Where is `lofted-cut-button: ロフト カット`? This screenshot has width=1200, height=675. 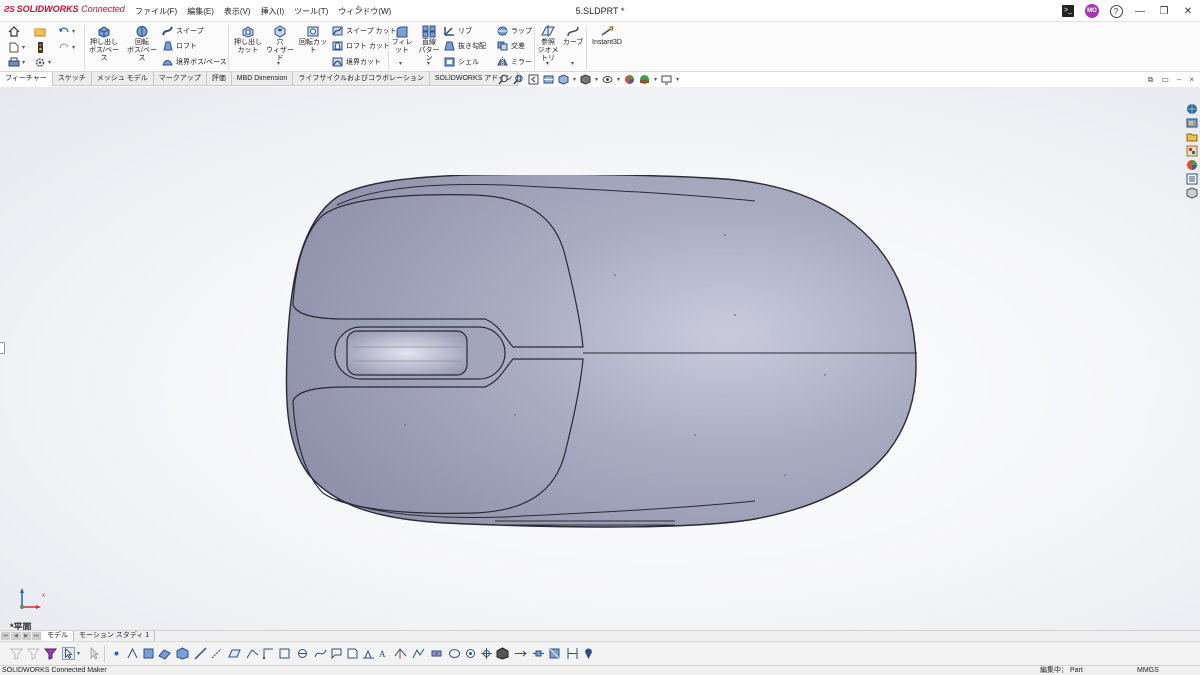 lofted-cut-button: ロフト カット is located at coordinates (361, 46).